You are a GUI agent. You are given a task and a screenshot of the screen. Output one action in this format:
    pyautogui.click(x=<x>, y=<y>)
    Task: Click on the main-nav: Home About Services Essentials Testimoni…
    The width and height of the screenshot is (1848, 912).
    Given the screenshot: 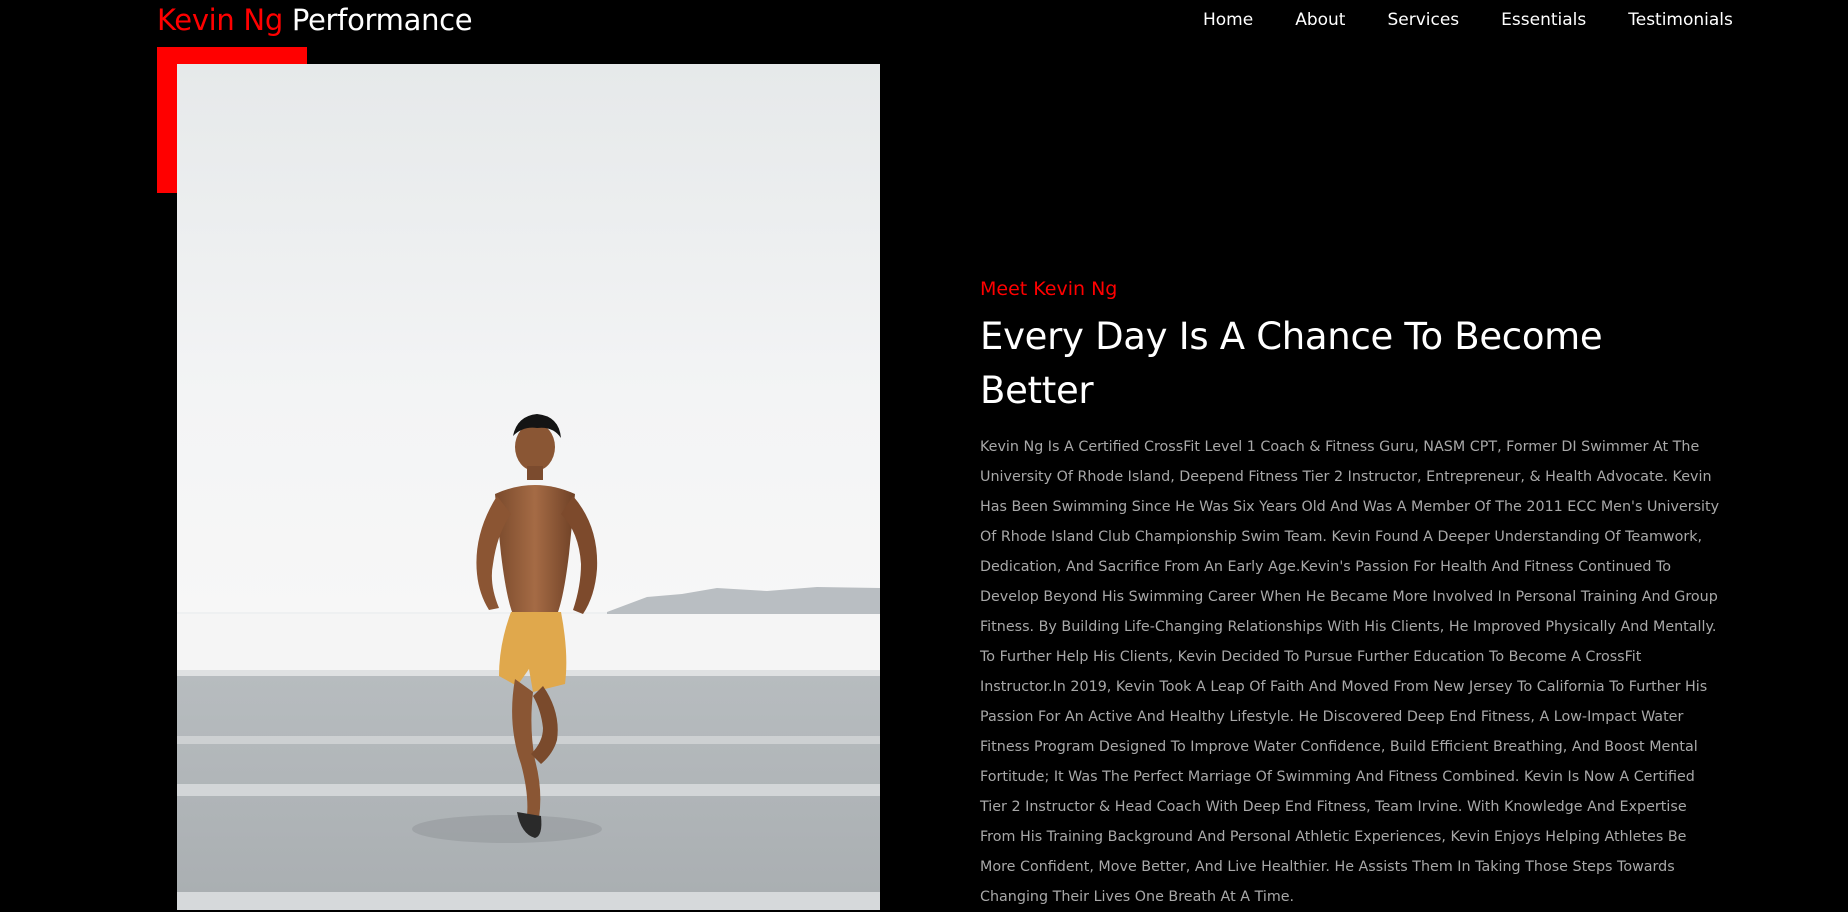 What is the action you would take?
    pyautogui.click(x=1468, y=20)
    